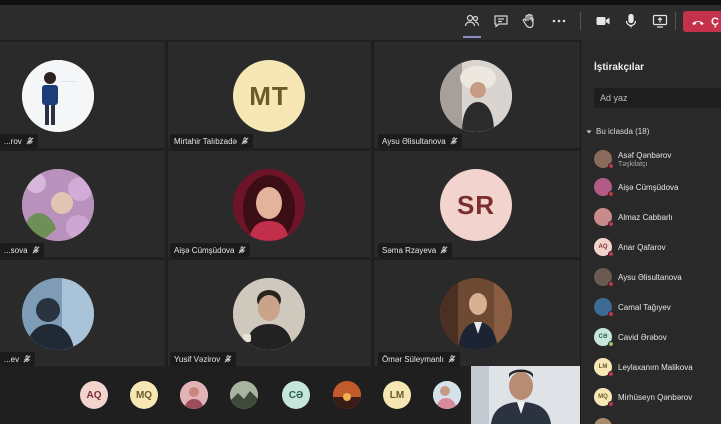  What do you see at coordinates (604, 337) in the screenshot?
I see `participant-avatar: CƏ` at bounding box center [604, 337].